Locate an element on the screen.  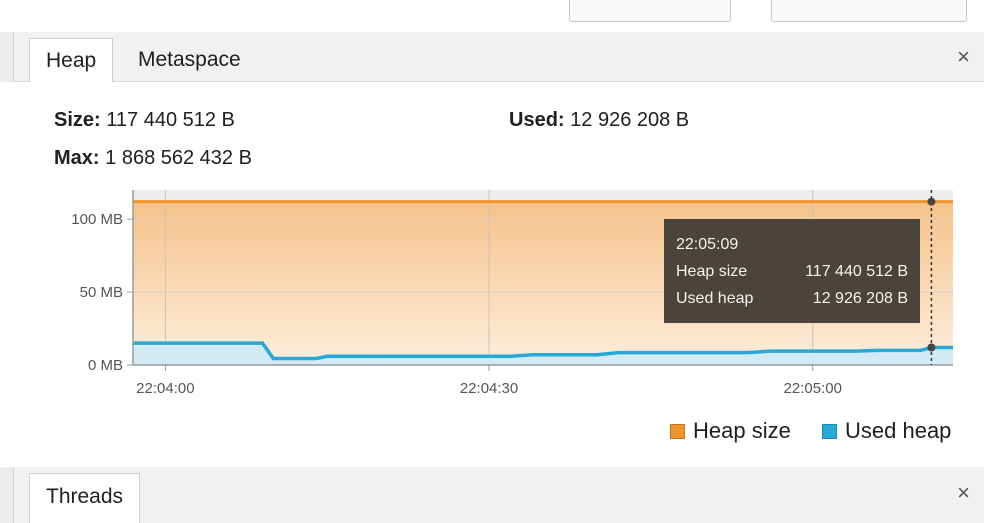
tooltip-row: Heap size 117 440 512 B is located at coordinates (792, 271).